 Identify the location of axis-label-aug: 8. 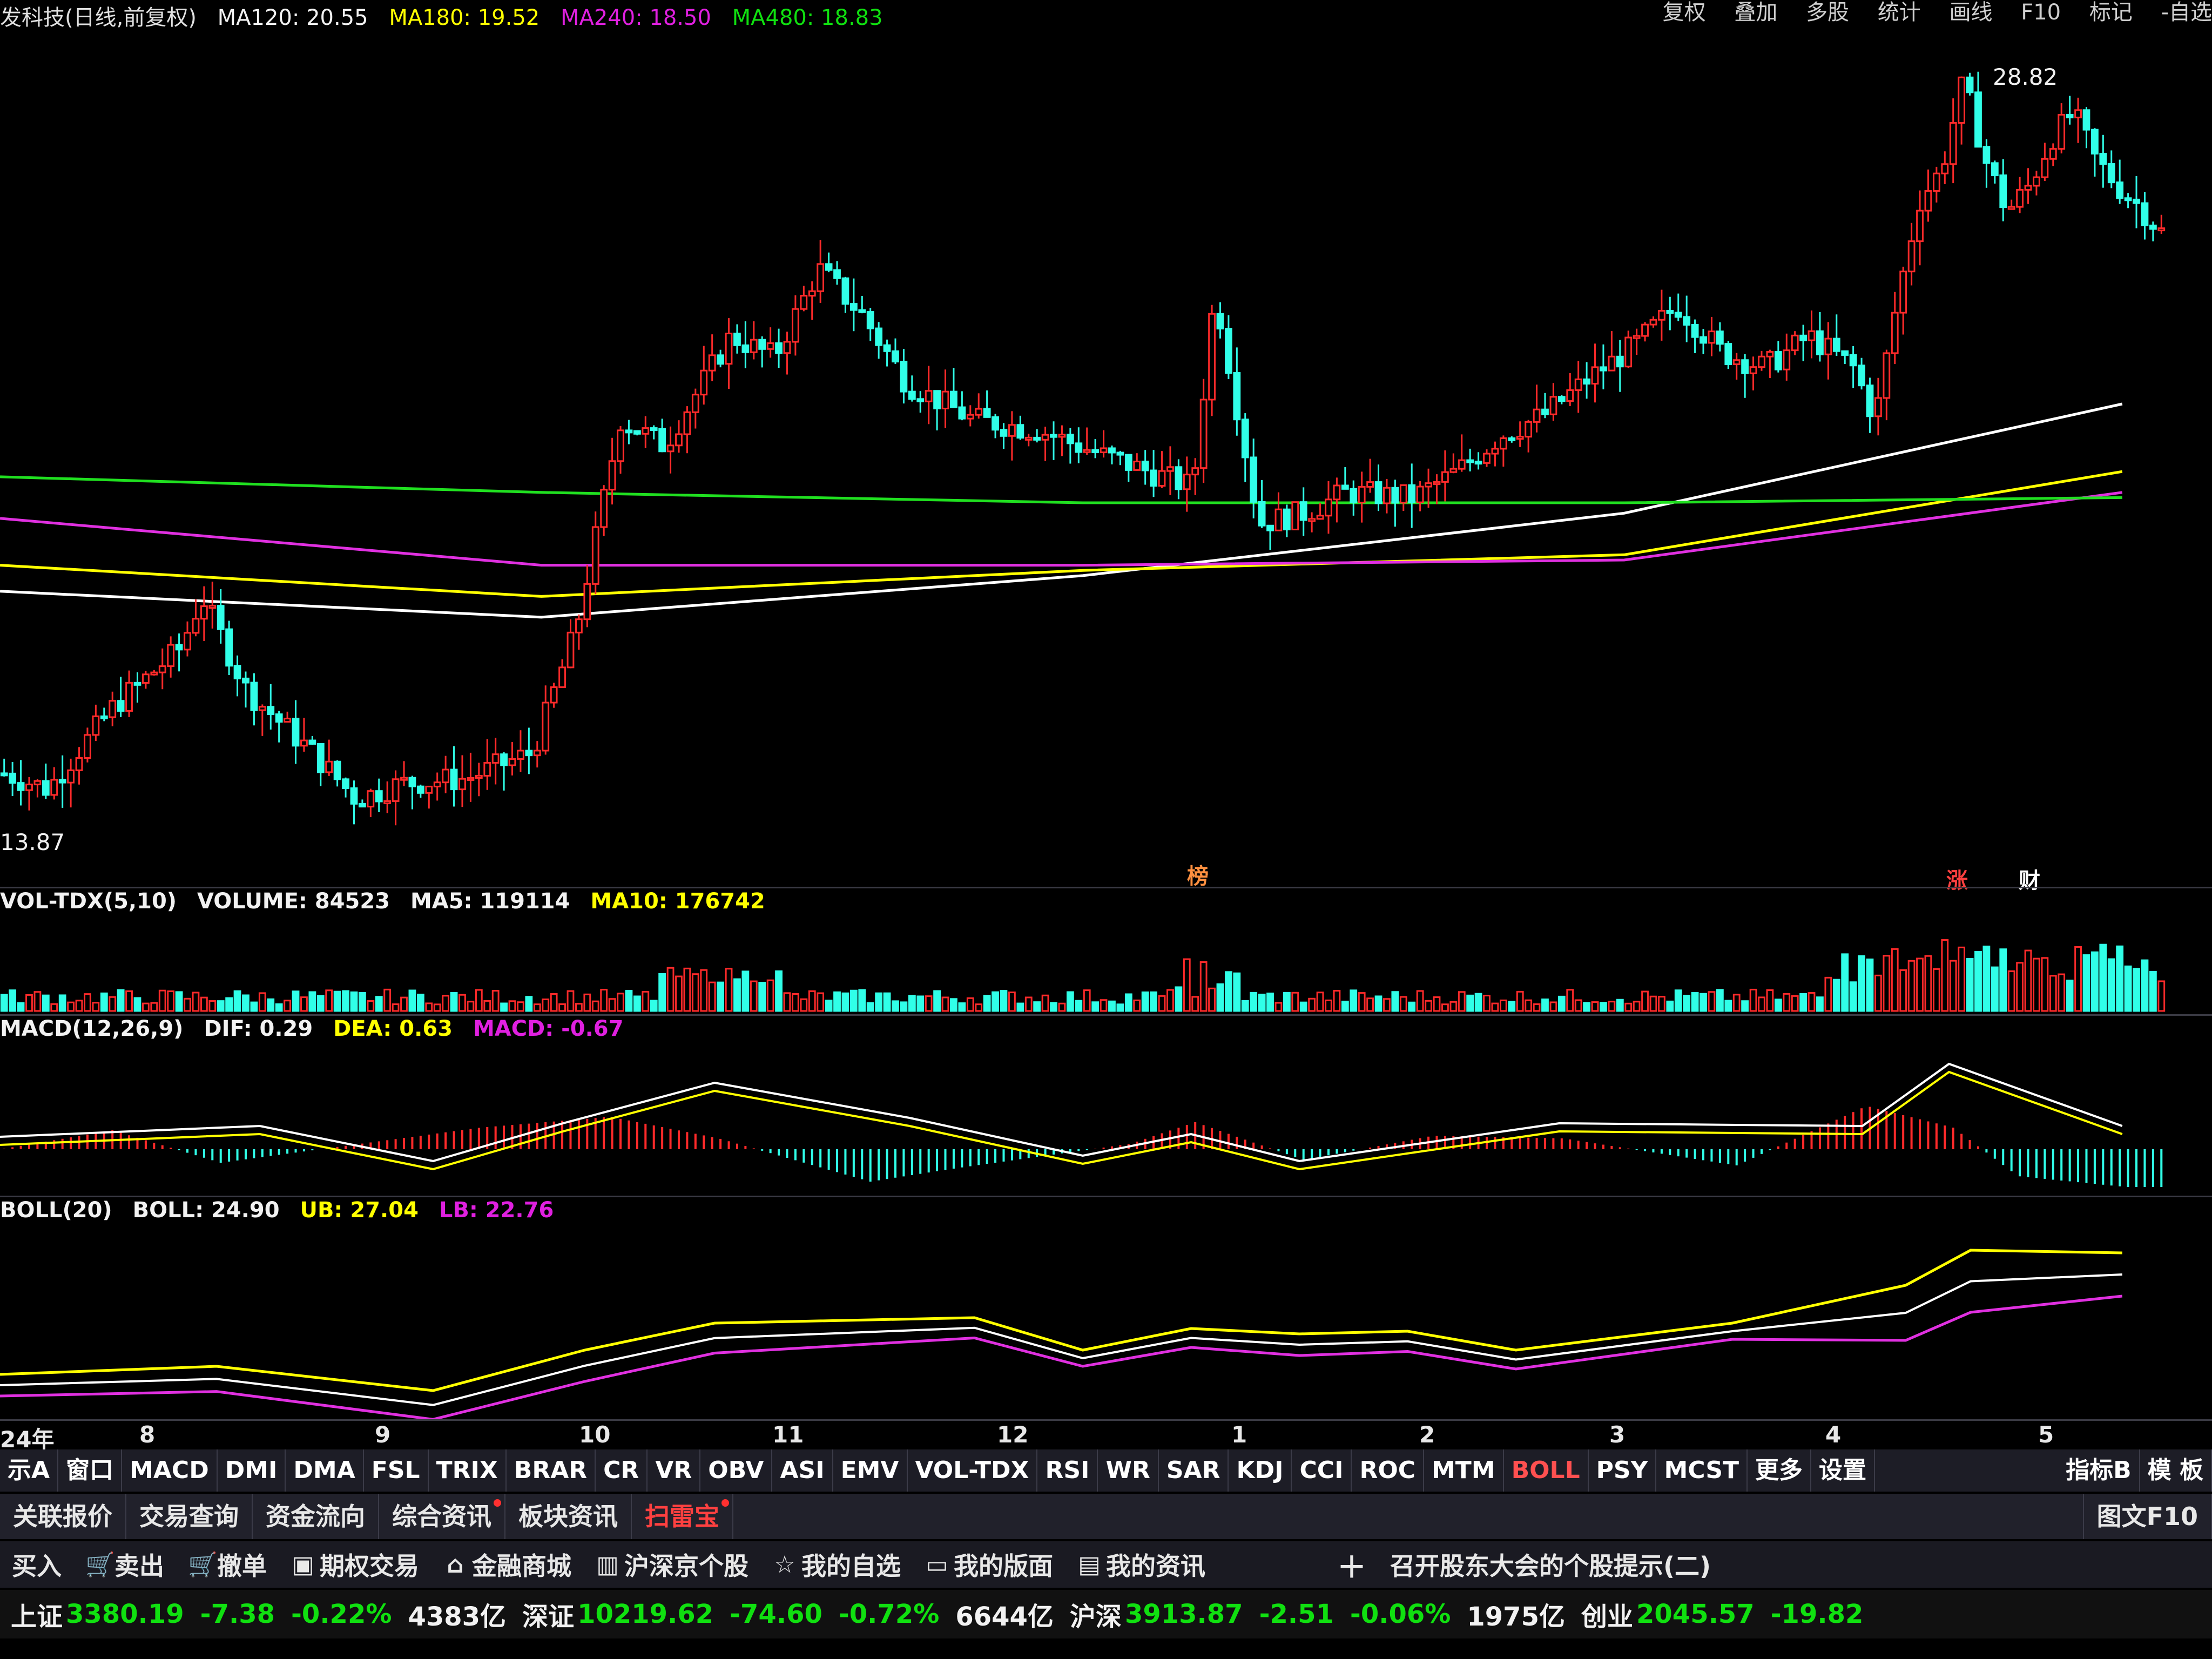
(147, 1434).